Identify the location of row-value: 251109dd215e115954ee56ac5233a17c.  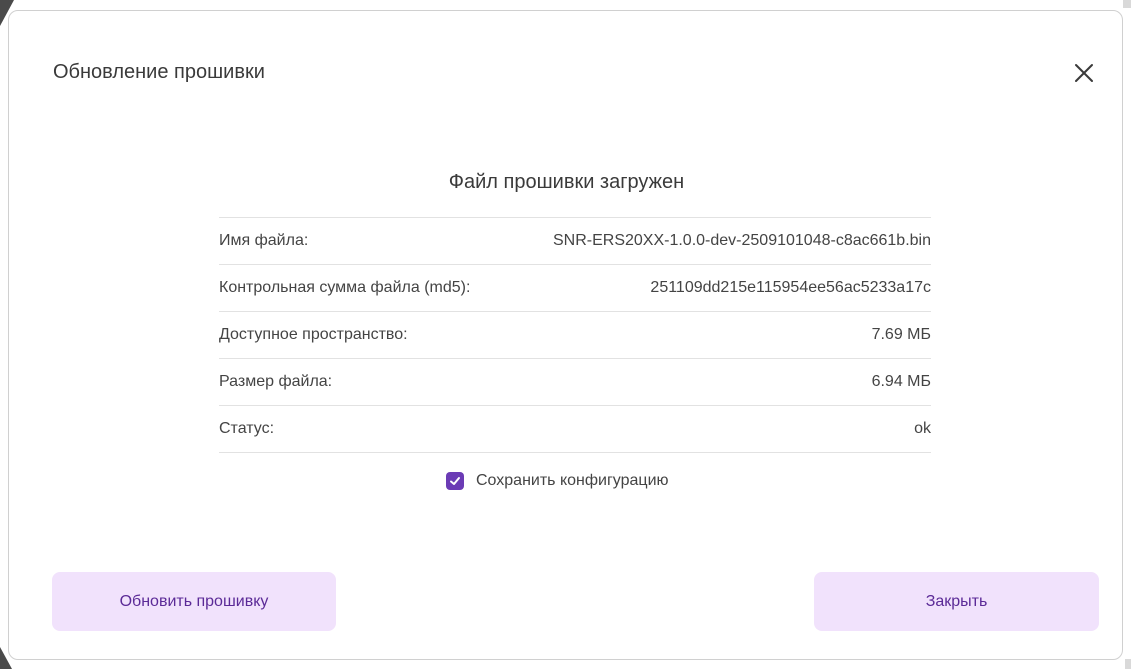
(790, 287).